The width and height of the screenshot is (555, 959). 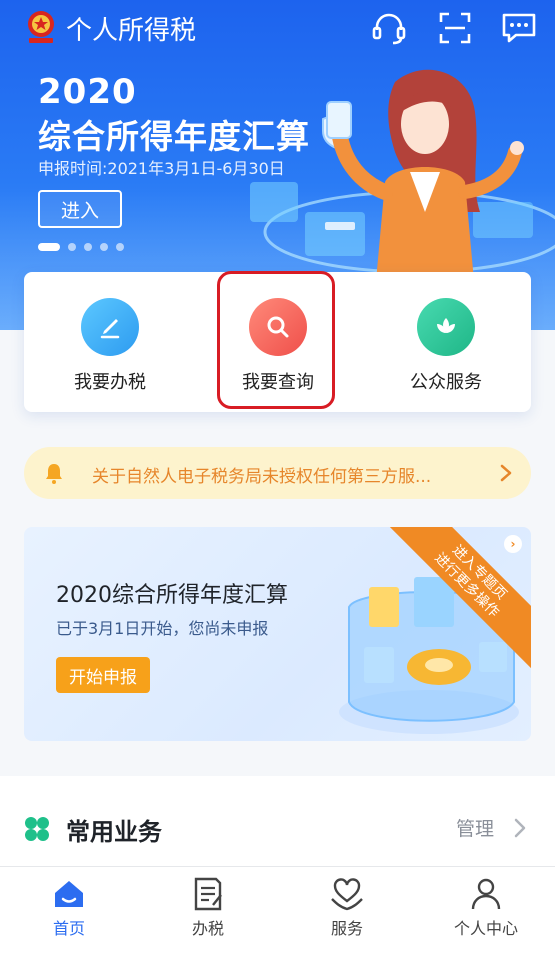 What do you see at coordinates (513, 544) in the screenshot?
I see `chevron-right-icon: ›` at bounding box center [513, 544].